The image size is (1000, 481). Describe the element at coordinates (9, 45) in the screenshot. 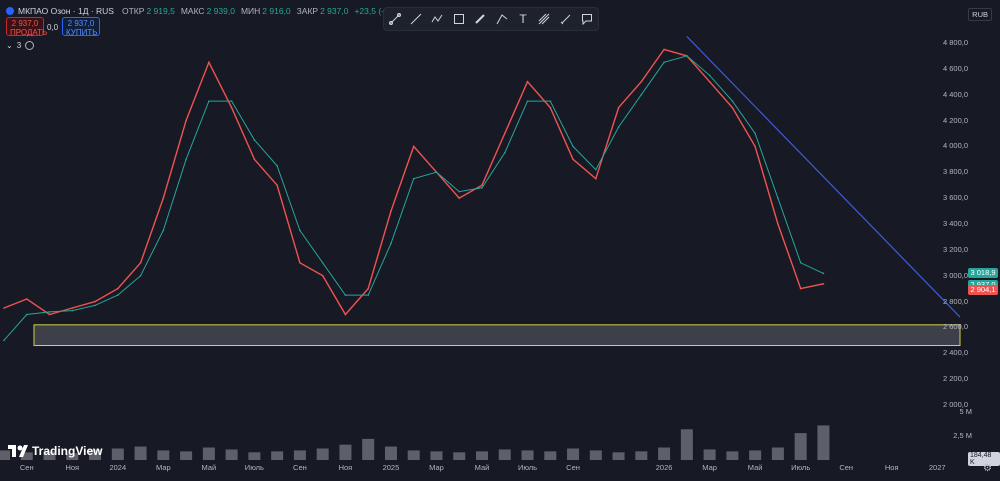

I see `chevron-down-icon: ⌄` at that location.